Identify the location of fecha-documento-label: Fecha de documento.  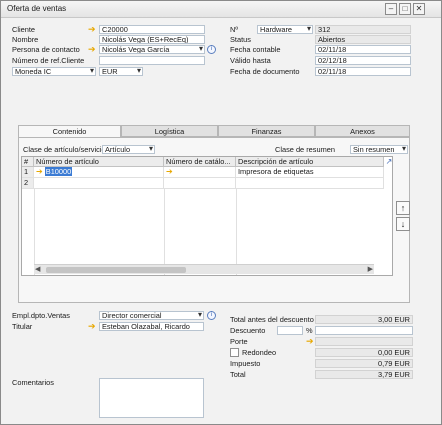
(265, 71).